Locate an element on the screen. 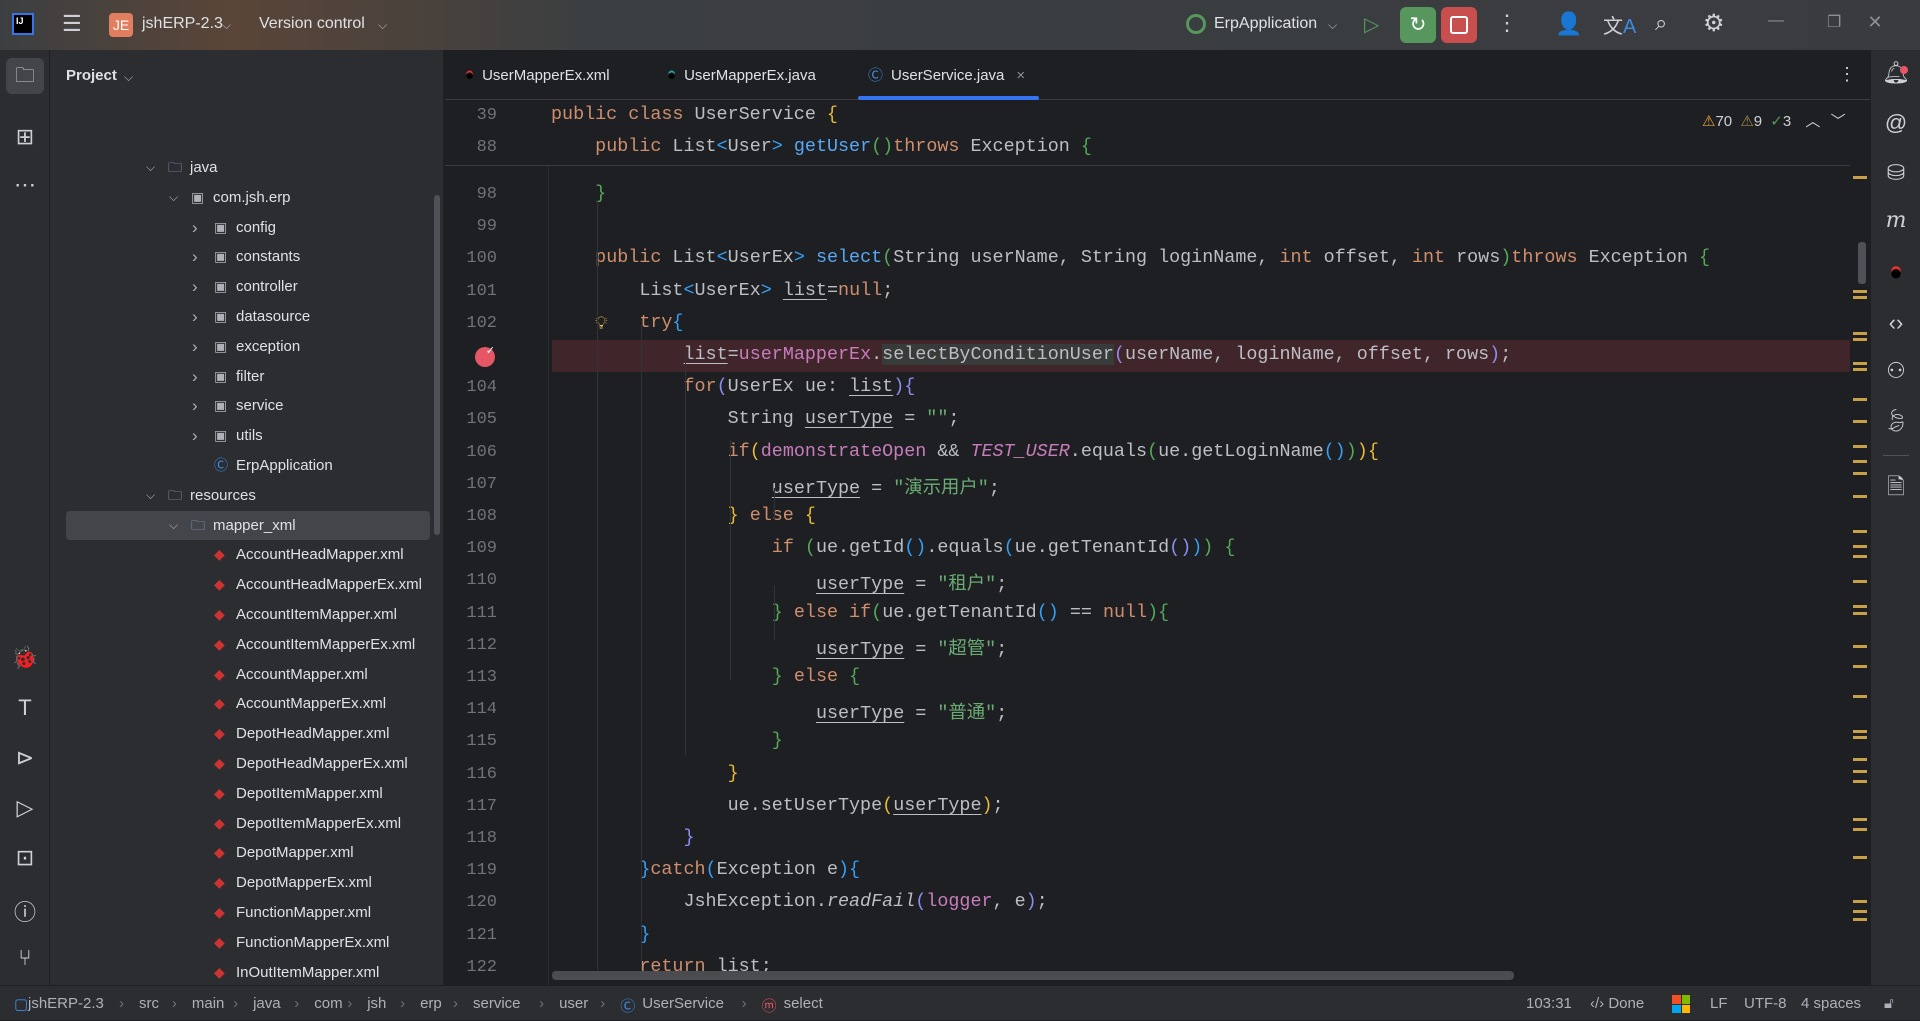 This screenshot has height=1021, width=1920. line-separator: LF is located at coordinates (1719, 1003).